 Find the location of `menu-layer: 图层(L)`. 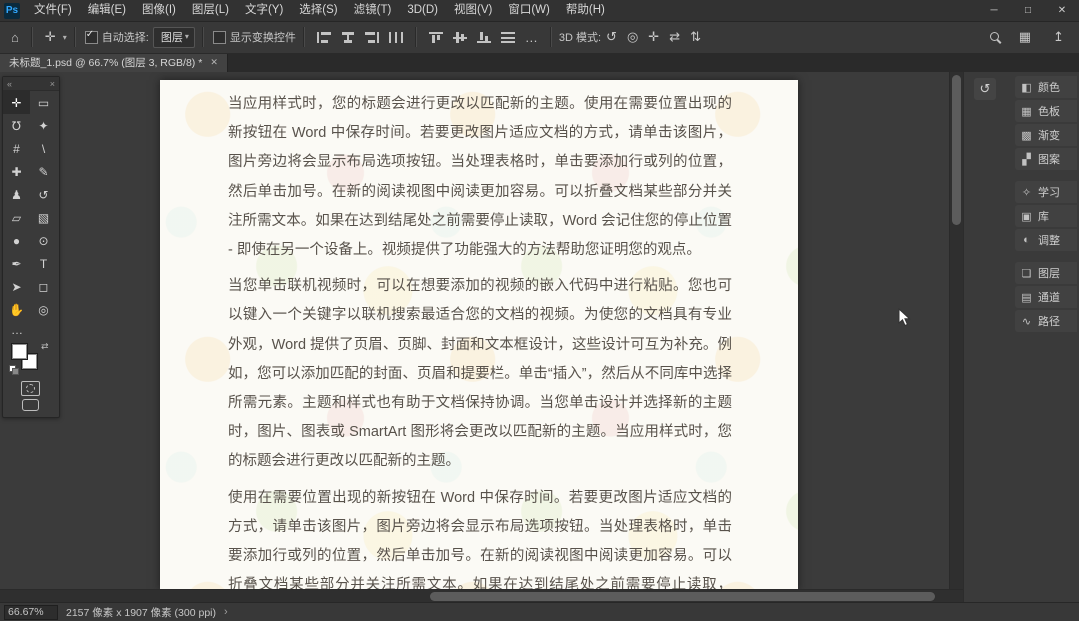

menu-layer: 图层(L) is located at coordinates (210, 10).